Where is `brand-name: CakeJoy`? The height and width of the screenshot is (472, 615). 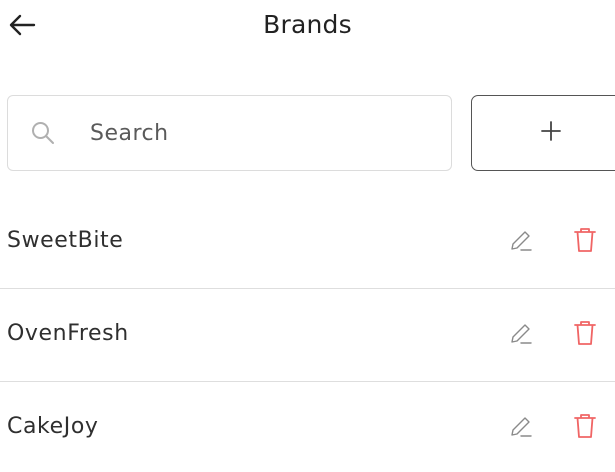
brand-name: CakeJoy is located at coordinates (53, 426).